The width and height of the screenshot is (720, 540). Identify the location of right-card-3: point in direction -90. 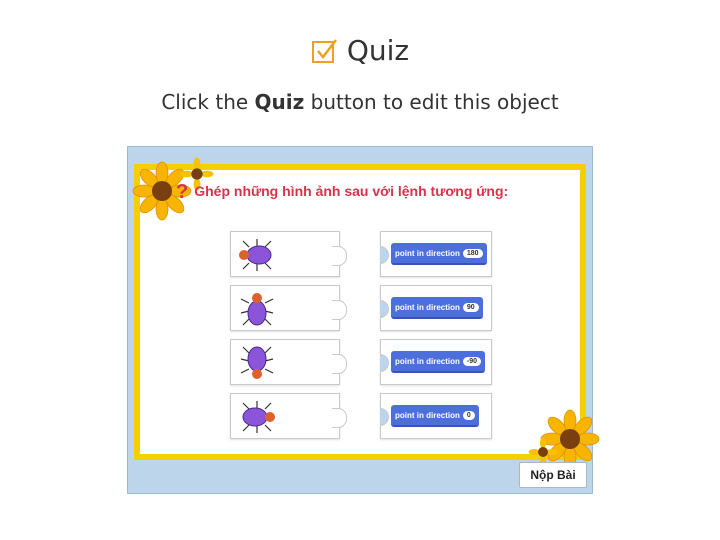
(436, 362).